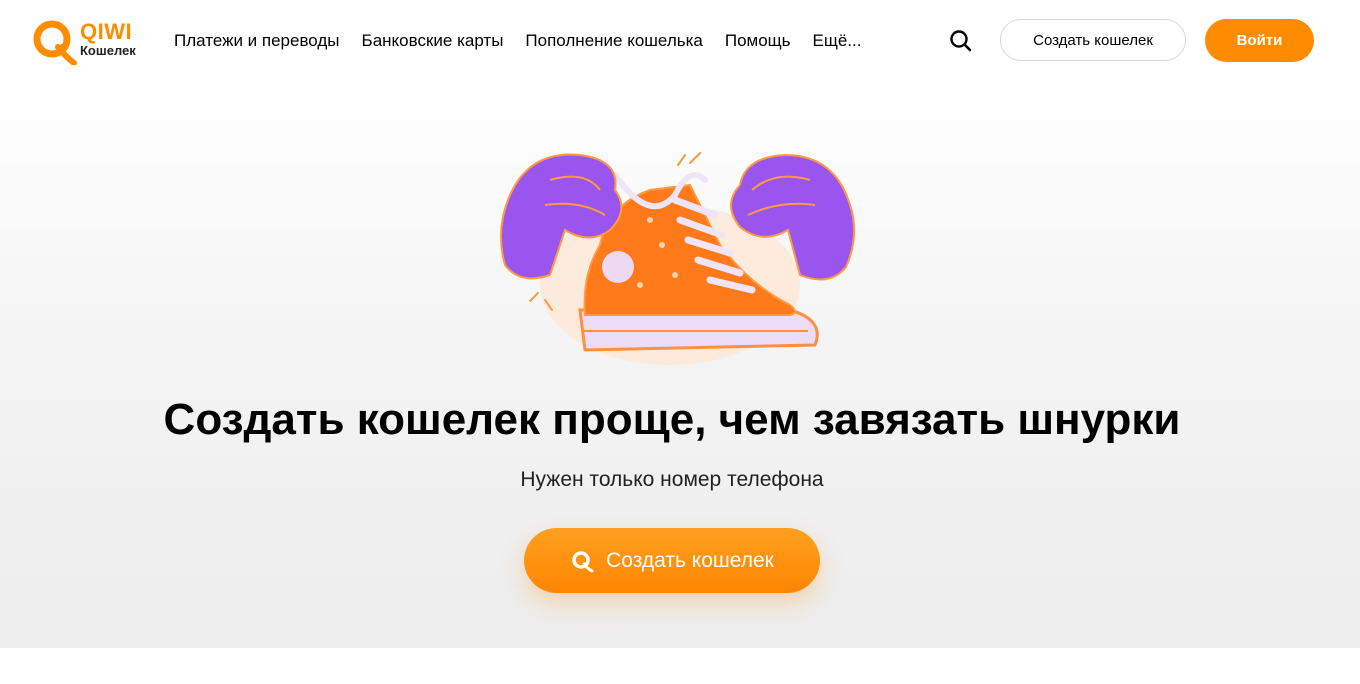 The width and height of the screenshot is (1360, 684). What do you see at coordinates (1259, 40) in the screenshot?
I see `login-button: Войти` at bounding box center [1259, 40].